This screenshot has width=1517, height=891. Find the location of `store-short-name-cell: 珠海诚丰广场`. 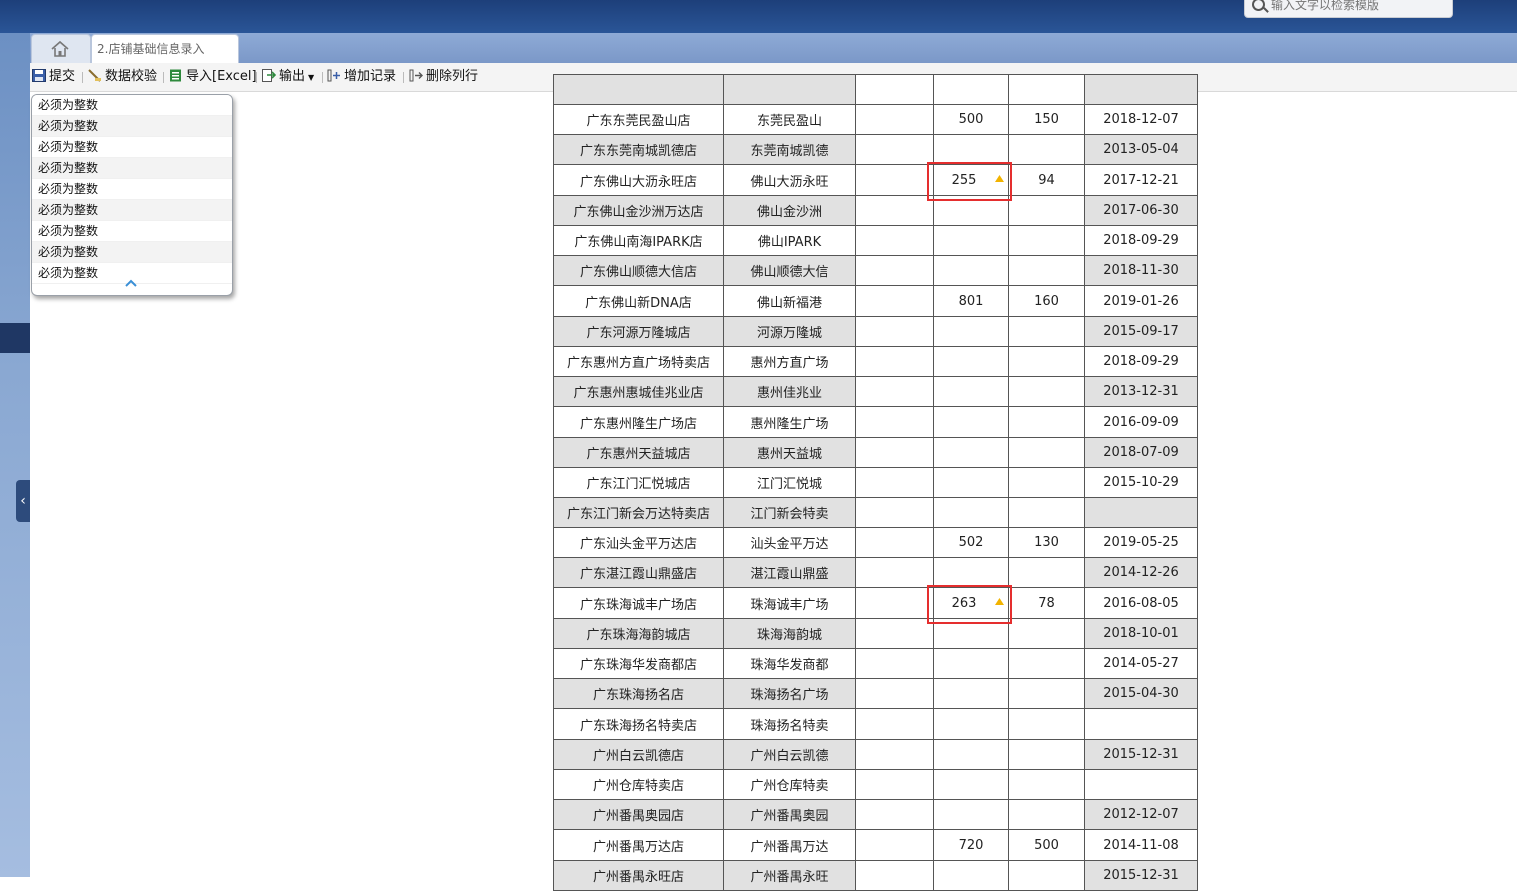

store-short-name-cell: 珠海诚丰广场 is located at coordinates (789, 603).